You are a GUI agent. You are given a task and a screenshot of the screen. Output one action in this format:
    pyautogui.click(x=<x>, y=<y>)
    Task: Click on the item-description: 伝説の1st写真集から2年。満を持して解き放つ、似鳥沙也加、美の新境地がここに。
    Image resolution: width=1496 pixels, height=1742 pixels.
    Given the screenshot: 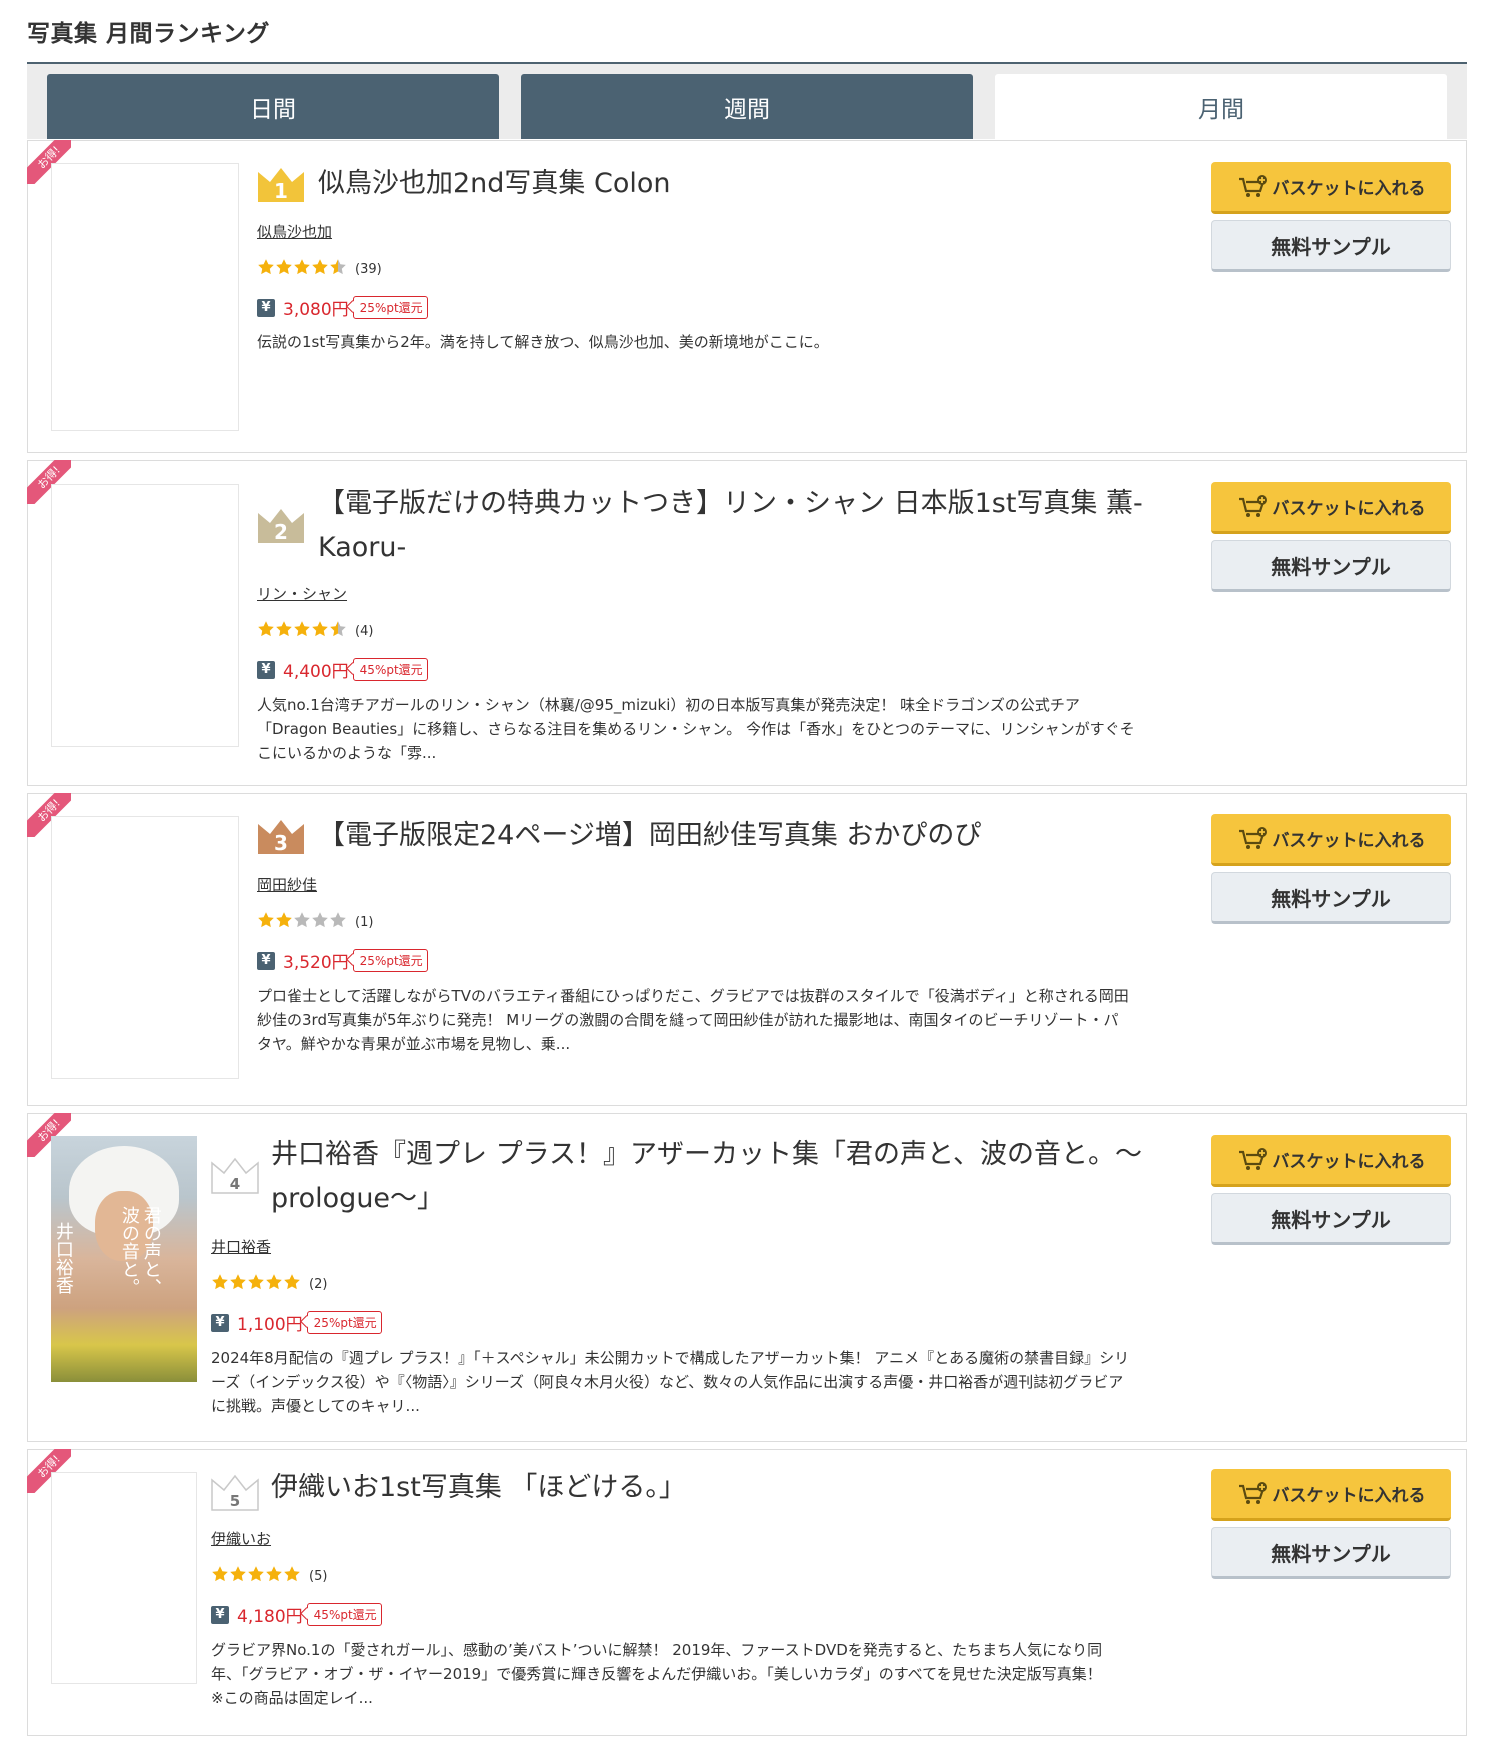 What is the action you would take?
    pyautogui.click(x=543, y=342)
    